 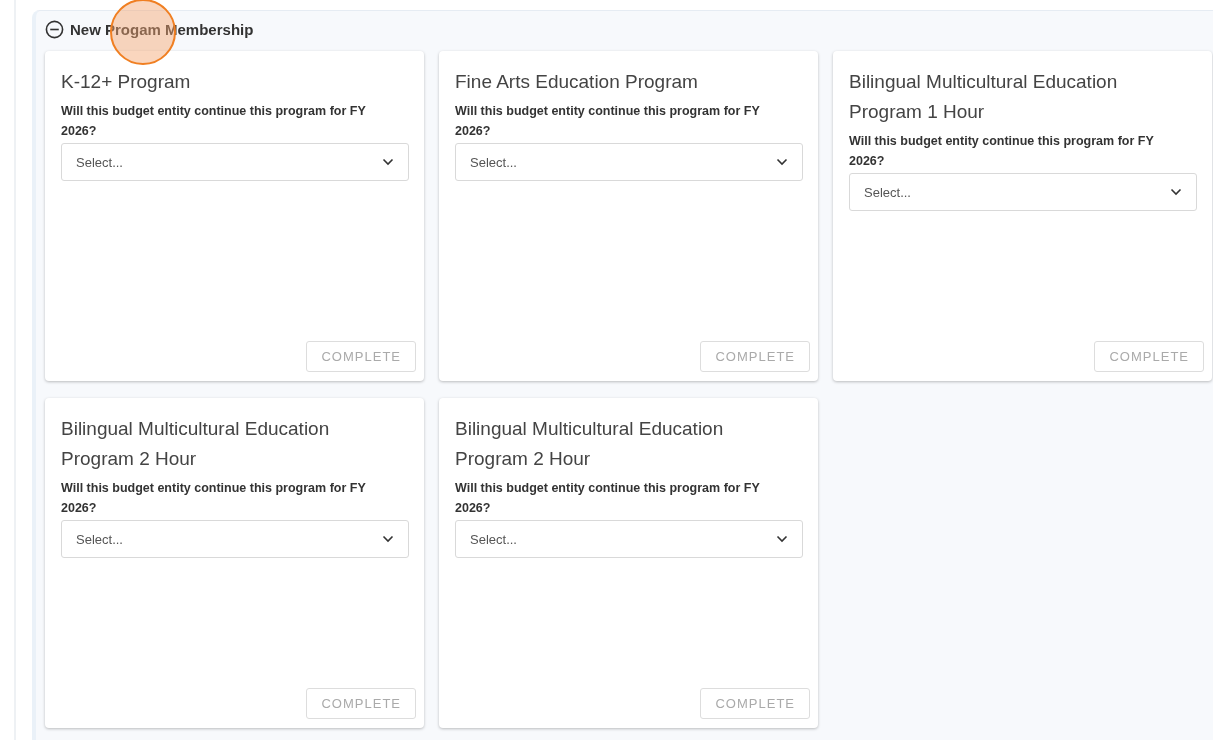 What do you see at coordinates (126, 82) in the screenshot?
I see `program-title: K-12+ Program` at bounding box center [126, 82].